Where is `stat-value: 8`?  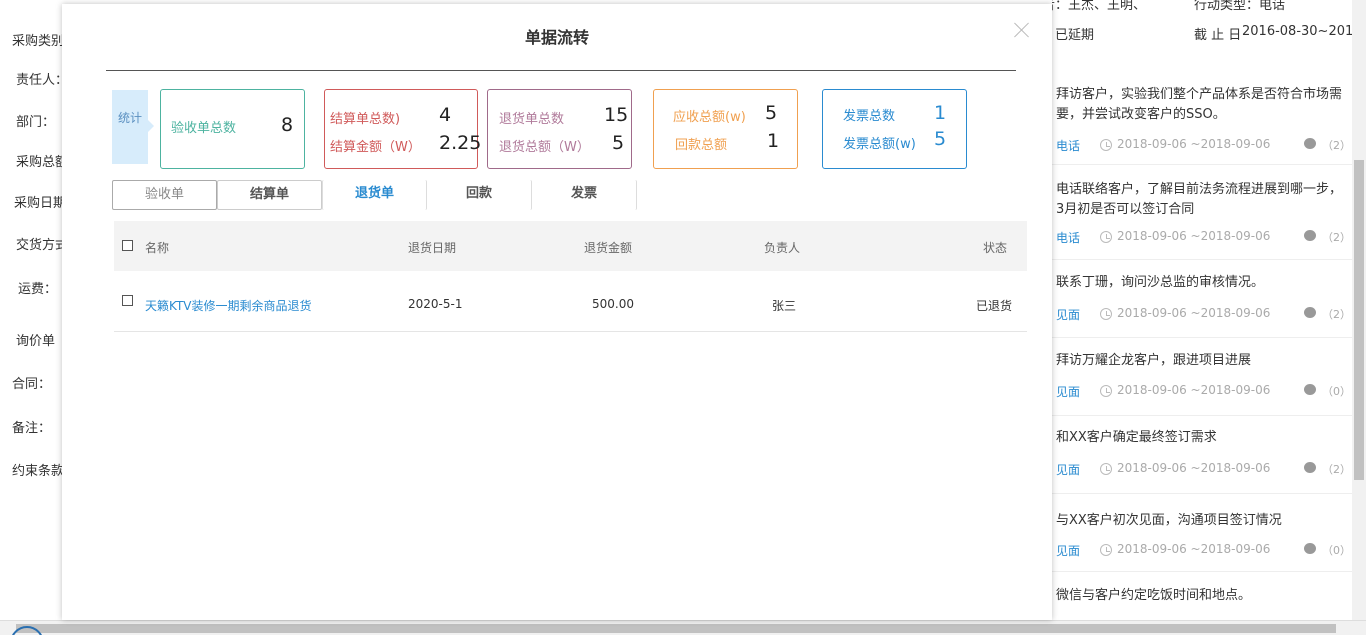
stat-value: 8 is located at coordinates (287, 125).